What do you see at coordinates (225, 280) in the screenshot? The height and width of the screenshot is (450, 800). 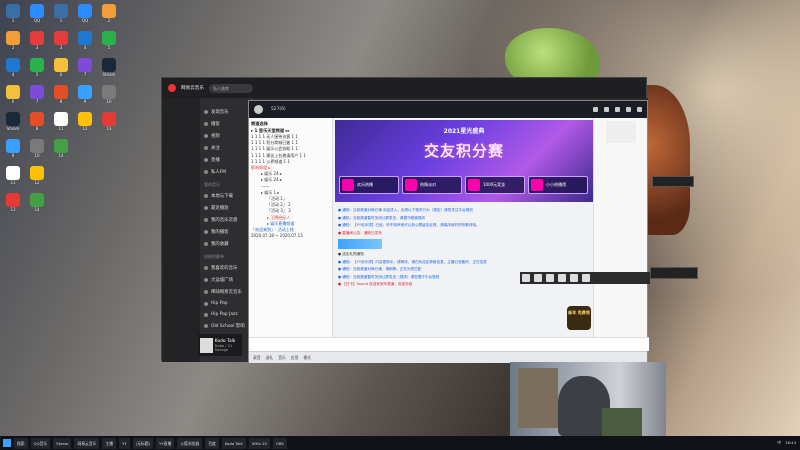 I see `playlist-item: 大运城广场` at bounding box center [225, 280].